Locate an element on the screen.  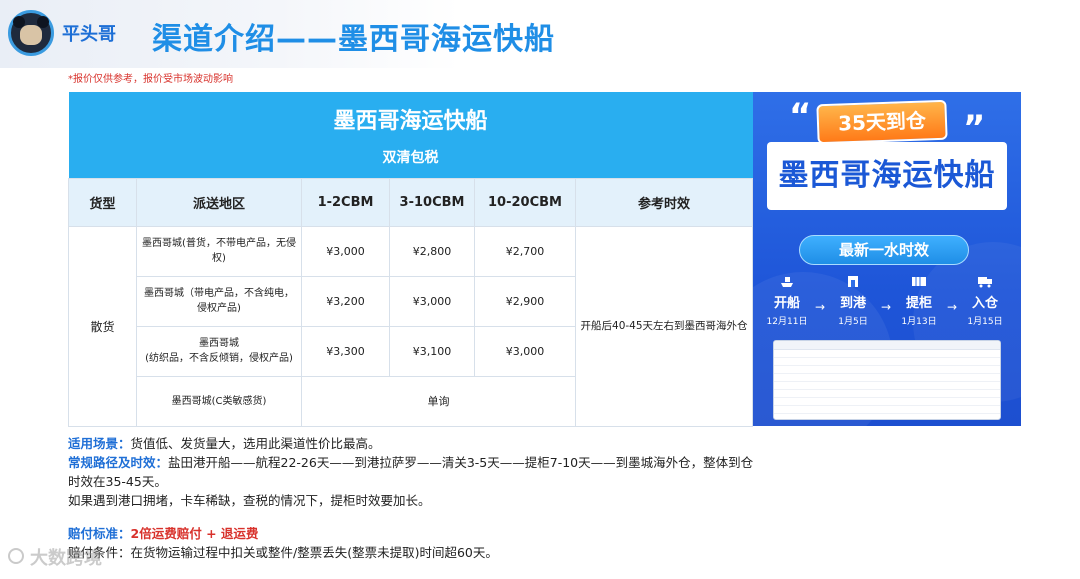
header-region: 派送地区 is located at coordinates (219, 202).